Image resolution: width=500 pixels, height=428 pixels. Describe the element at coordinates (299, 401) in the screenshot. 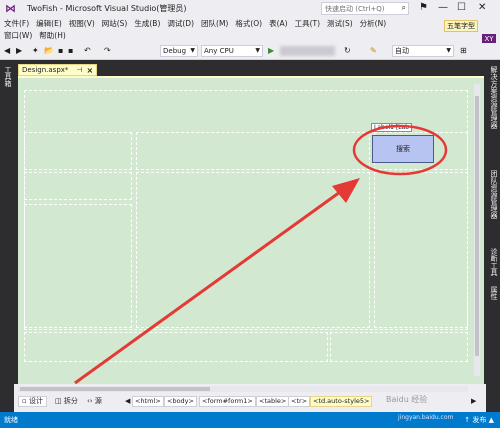

I see `breadcrumb-tr: <tr>` at that location.